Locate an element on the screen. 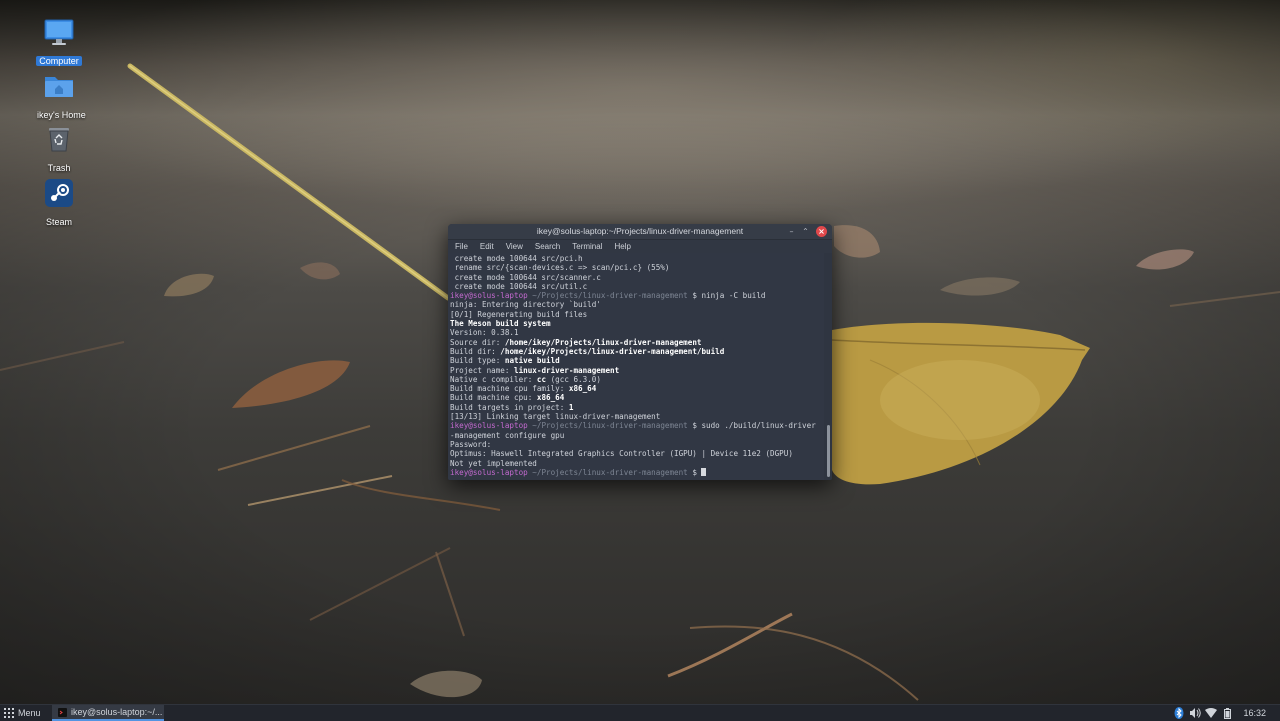  desktop-icon-steam: Steam is located at coordinates (59, 203).